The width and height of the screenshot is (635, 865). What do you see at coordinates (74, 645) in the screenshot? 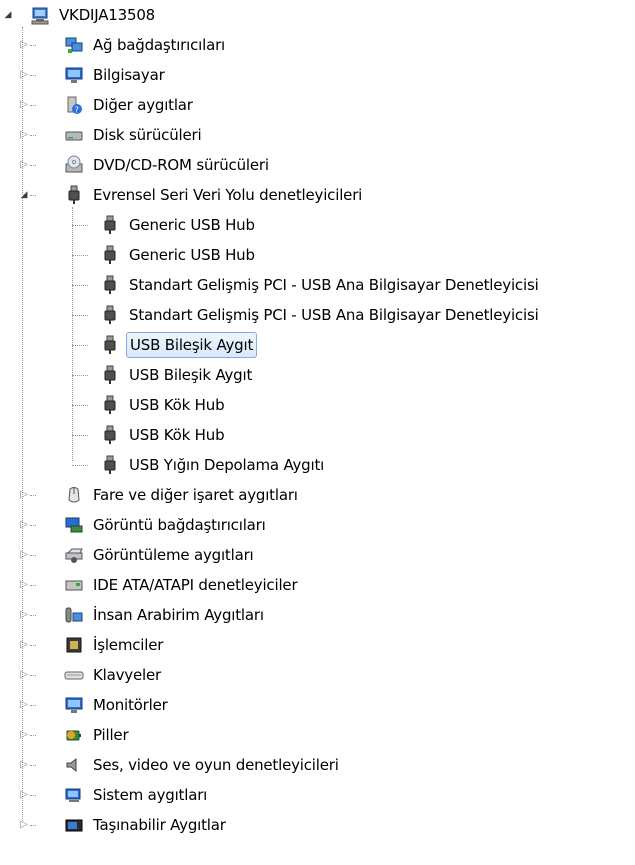
I see `processor-icon` at bounding box center [74, 645].